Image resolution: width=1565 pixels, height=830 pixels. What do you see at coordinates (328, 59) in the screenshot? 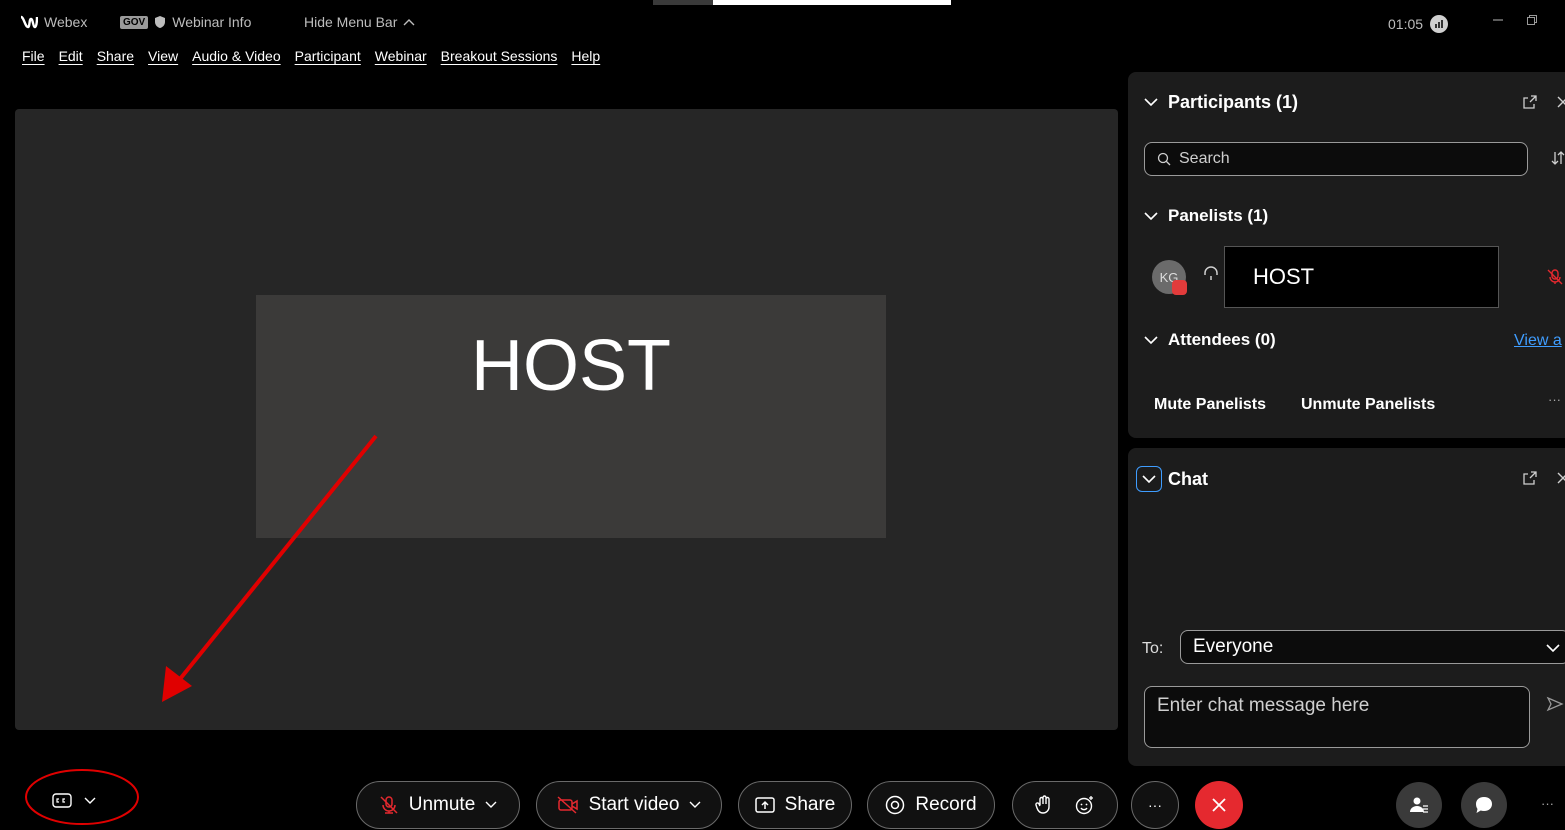
I see `menu-participant: Participant` at bounding box center [328, 59].